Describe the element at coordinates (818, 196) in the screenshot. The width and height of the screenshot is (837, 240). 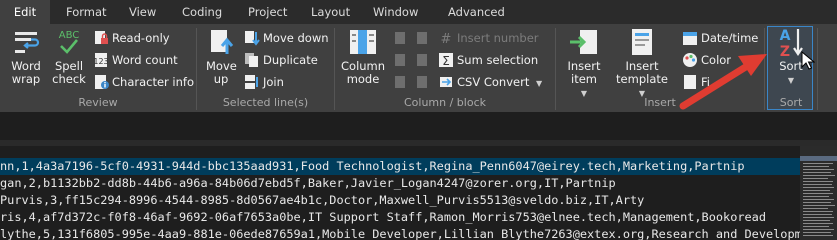
I see `minimap-preview` at that location.